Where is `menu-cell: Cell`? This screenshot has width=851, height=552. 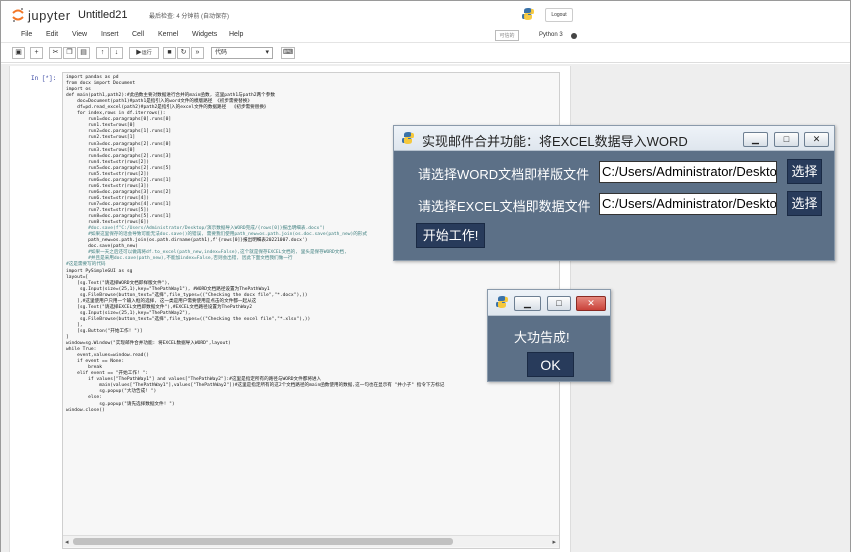
menu-cell: Cell is located at coordinates (138, 34).